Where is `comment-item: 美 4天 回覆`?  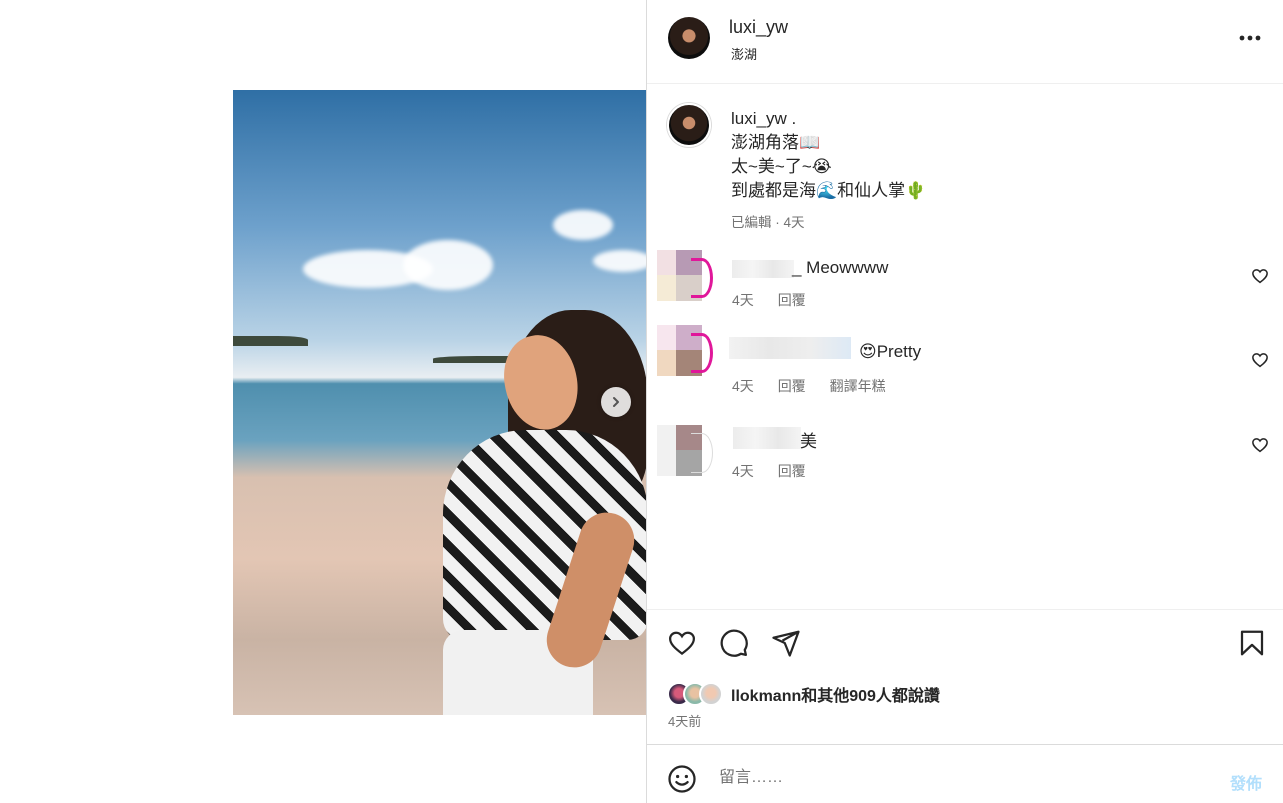 comment-item: 美 4天 回覆 is located at coordinates (965, 460).